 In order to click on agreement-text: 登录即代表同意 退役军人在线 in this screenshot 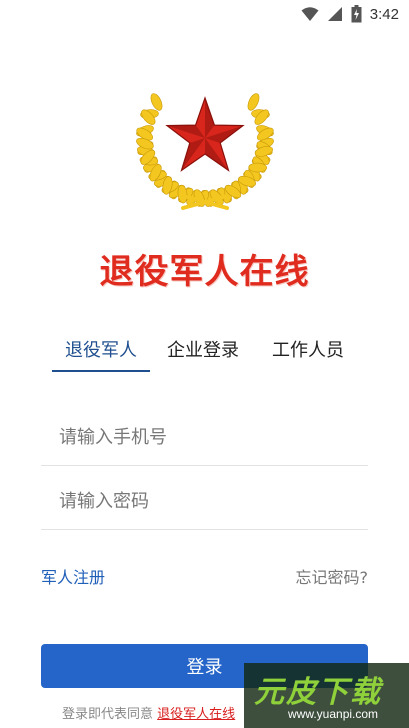, I will do `click(148, 712)`.